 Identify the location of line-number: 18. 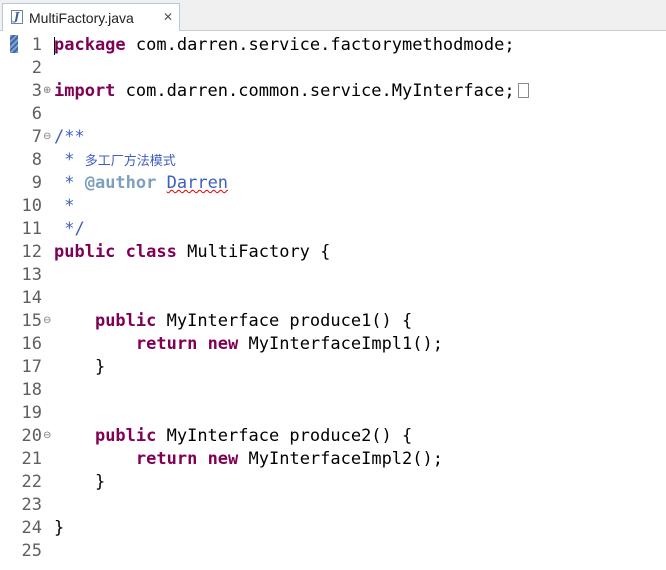
(31, 390).